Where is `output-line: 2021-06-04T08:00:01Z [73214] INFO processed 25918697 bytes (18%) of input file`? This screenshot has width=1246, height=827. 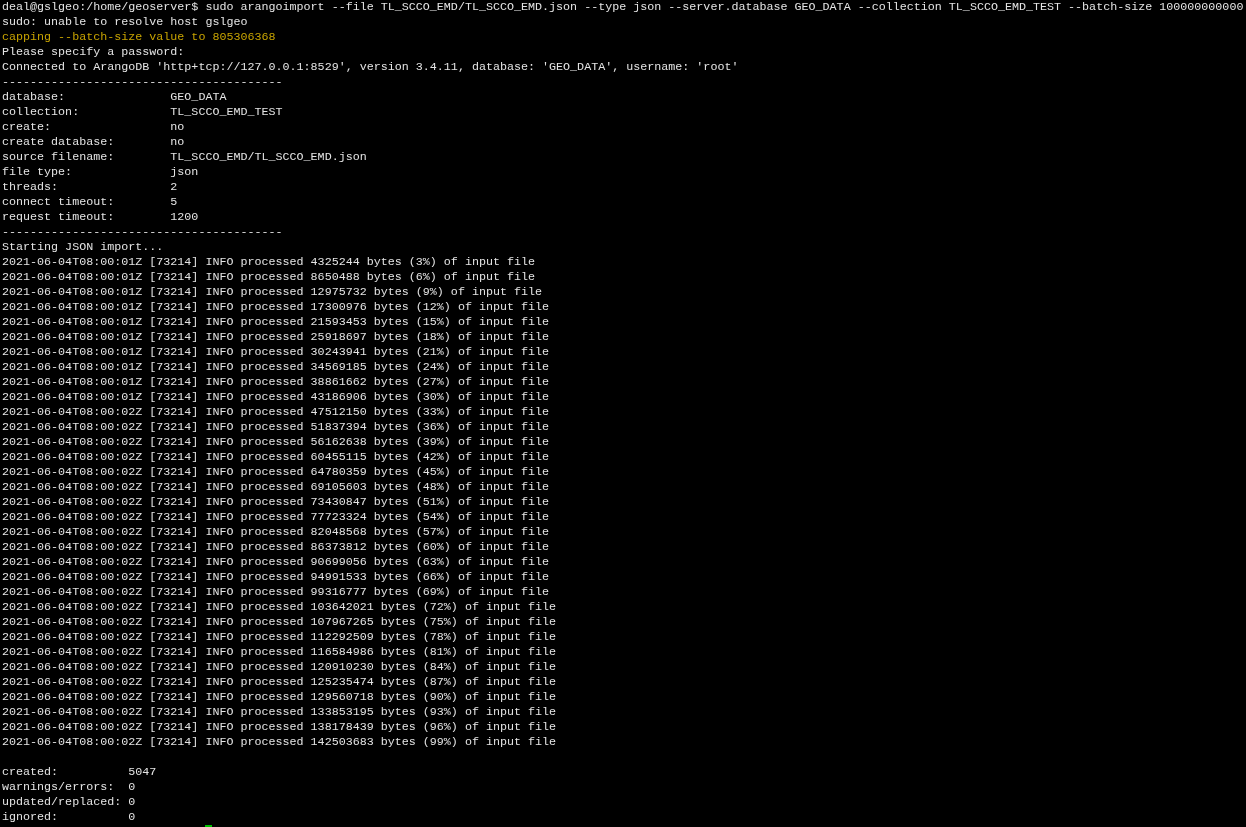 output-line: 2021-06-04T08:00:01Z [73214] INFO processed 25918697 bytes (18%) of input file is located at coordinates (276, 337).